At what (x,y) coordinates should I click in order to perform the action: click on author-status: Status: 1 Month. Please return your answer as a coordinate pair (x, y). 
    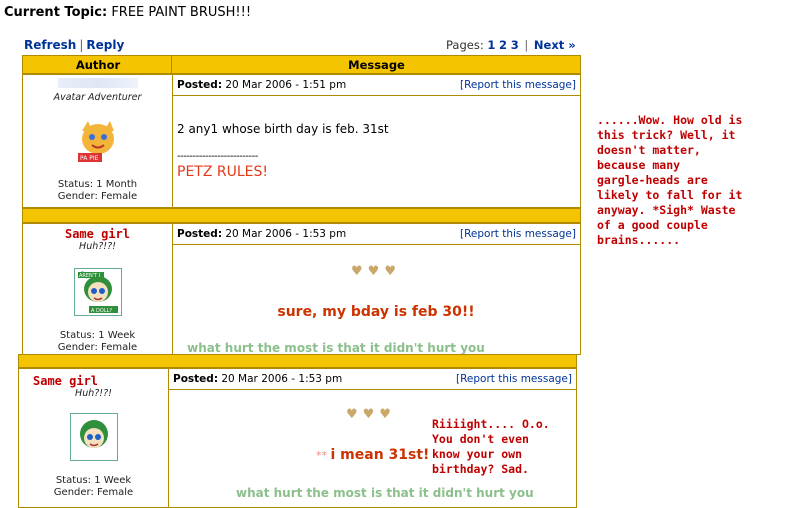
    Looking at the image, I should click on (97, 184).